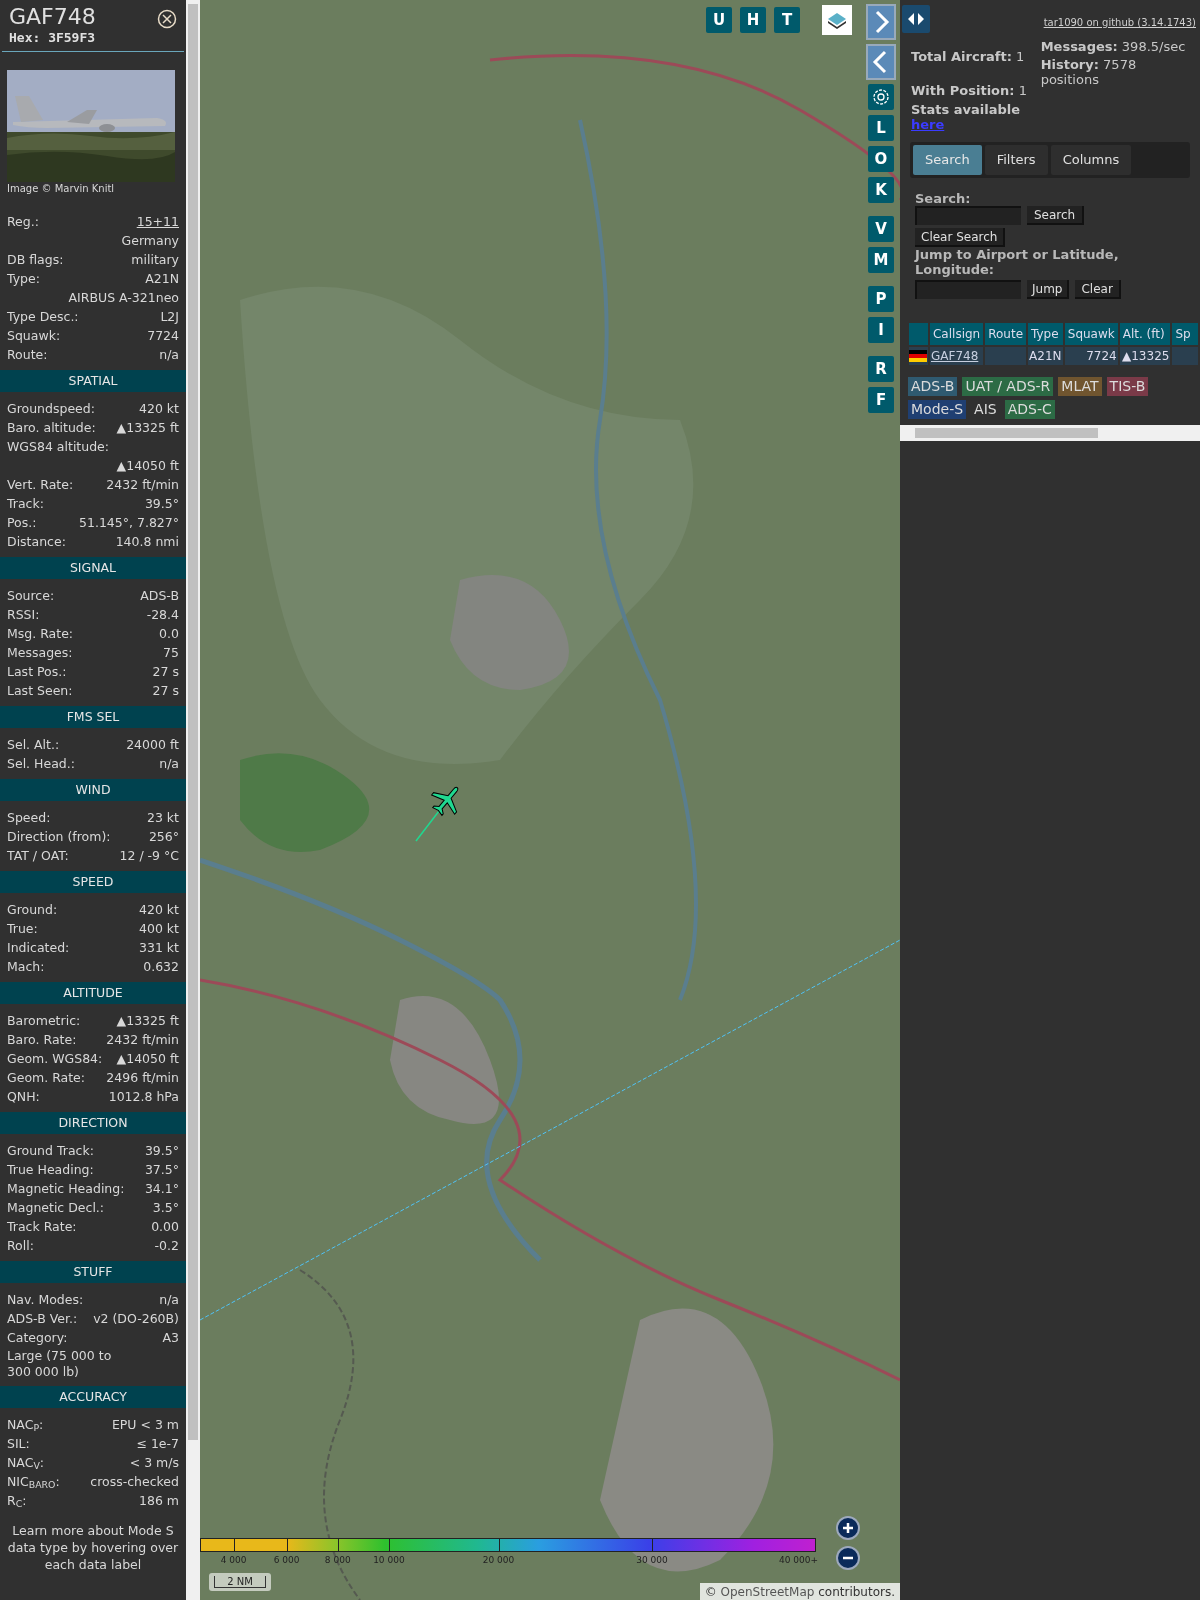 This screenshot has width=1200, height=1600. I want to click on field-label: Geom. WGS84:, so click(55, 1059).